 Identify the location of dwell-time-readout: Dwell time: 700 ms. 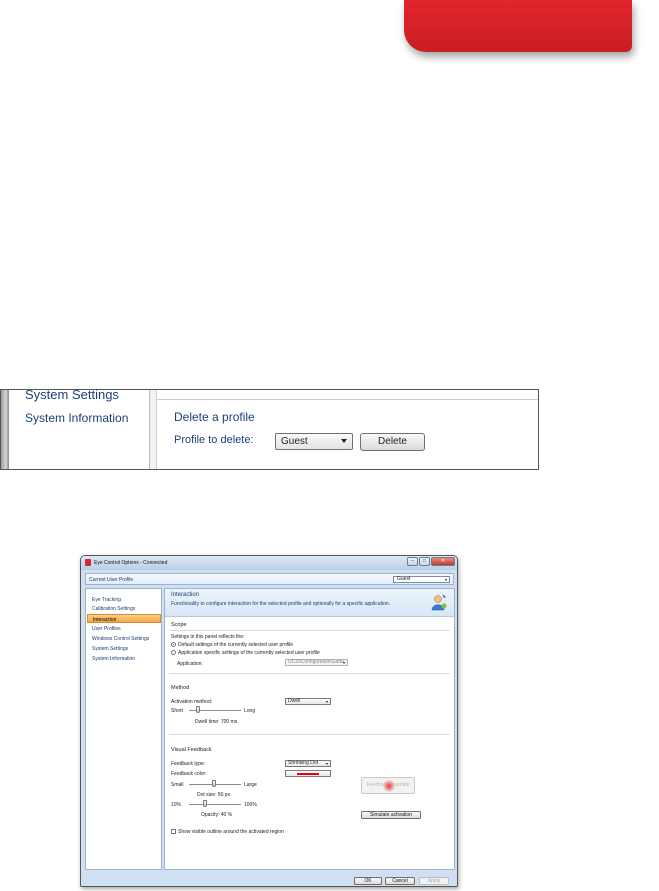
(216, 722).